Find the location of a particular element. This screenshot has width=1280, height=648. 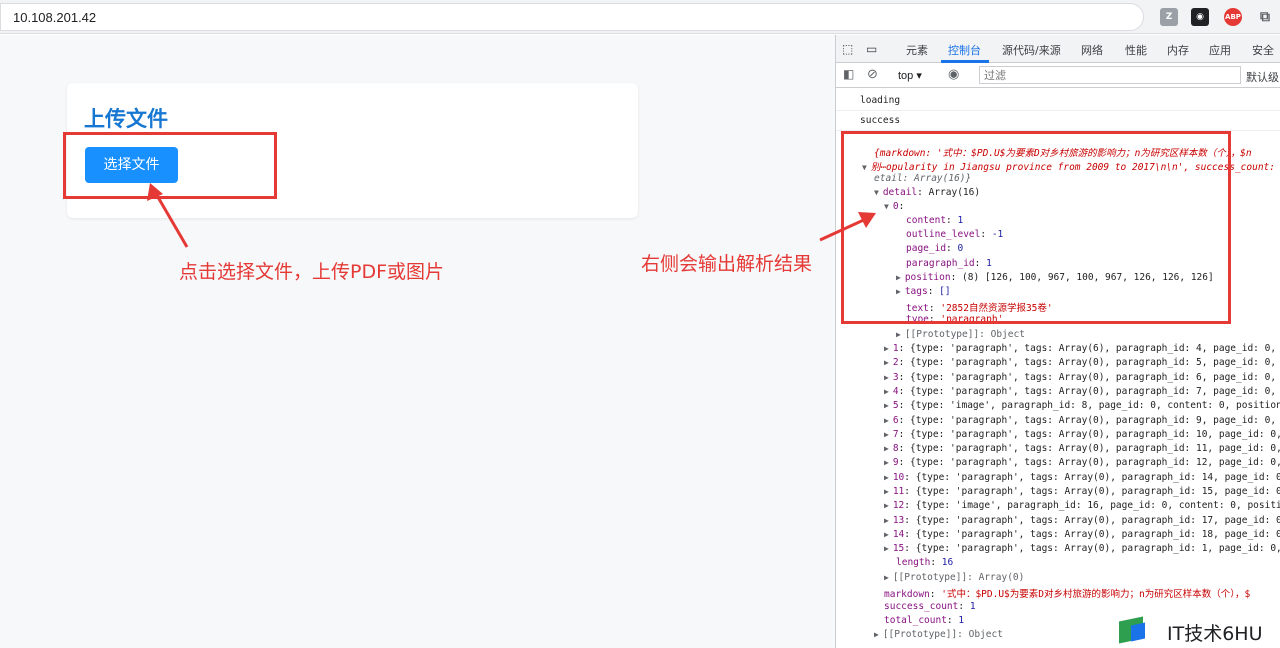

console-filter-input is located at coordinates (1110, 75).